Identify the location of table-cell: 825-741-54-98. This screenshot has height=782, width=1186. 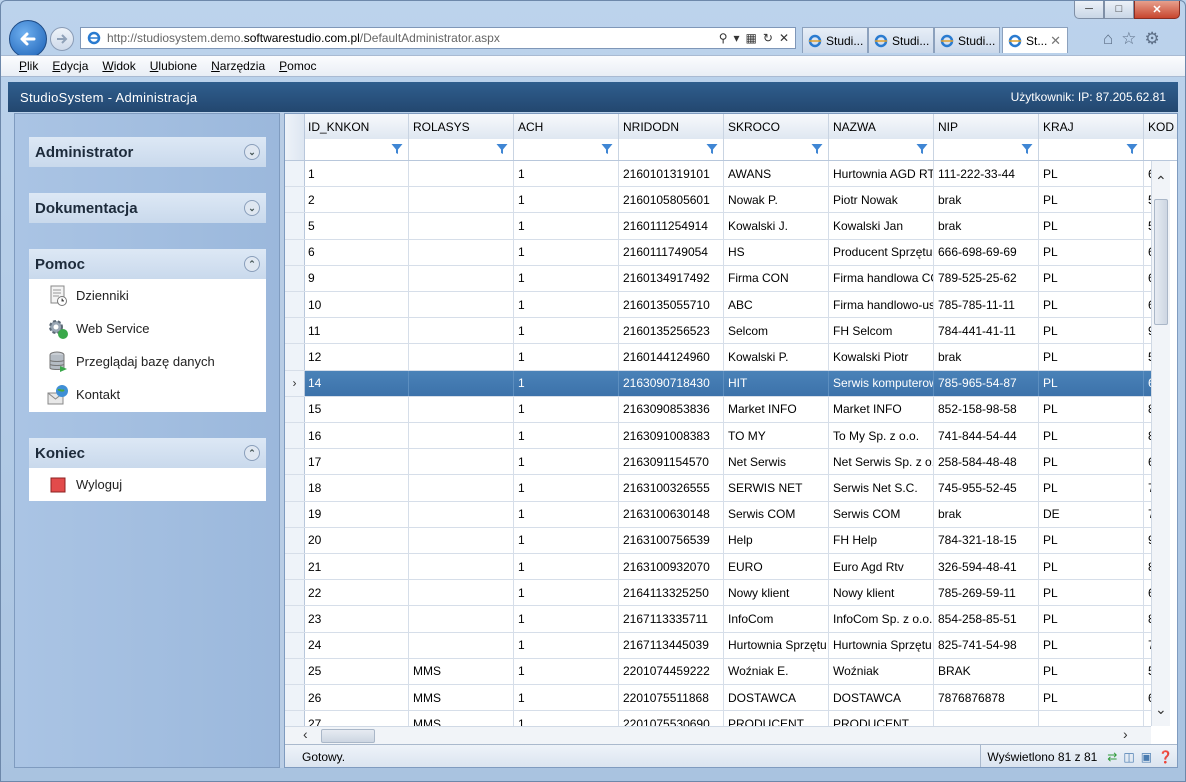
(986, 645).